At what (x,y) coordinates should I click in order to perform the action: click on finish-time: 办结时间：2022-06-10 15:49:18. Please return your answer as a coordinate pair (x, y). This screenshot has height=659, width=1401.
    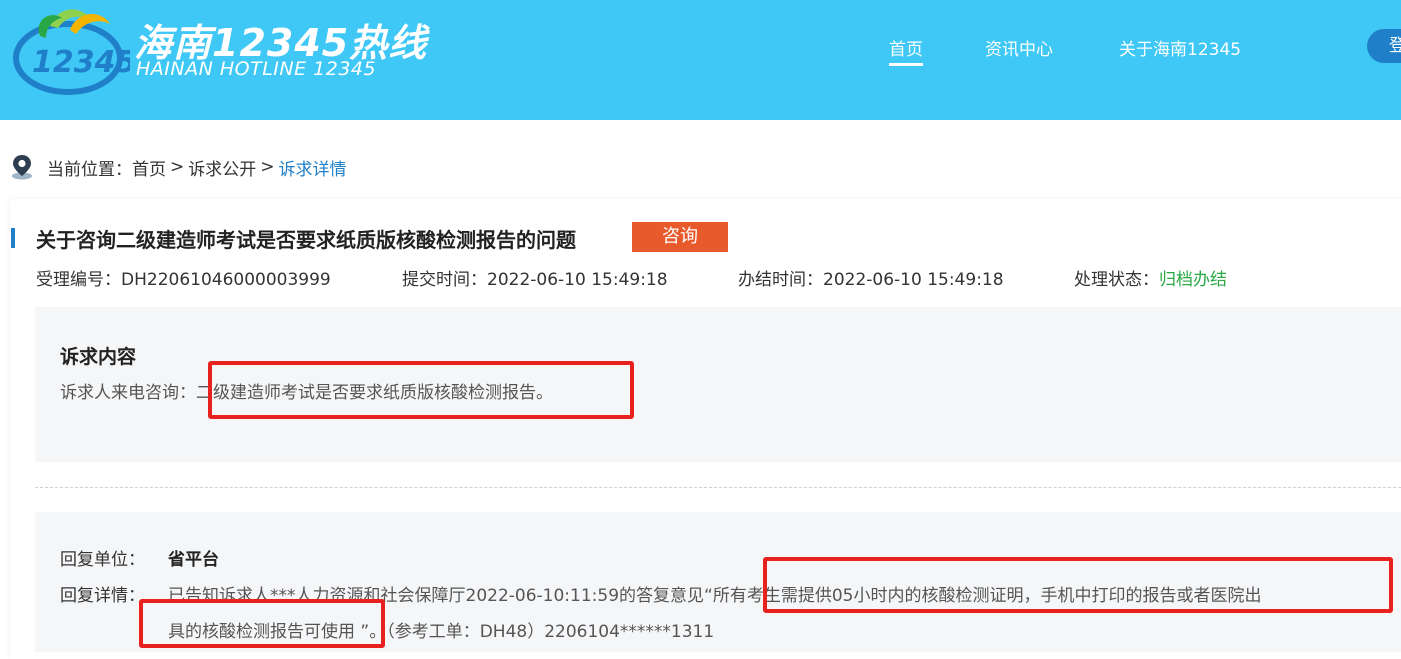
    Looking at the image, I should click on (871, 277).